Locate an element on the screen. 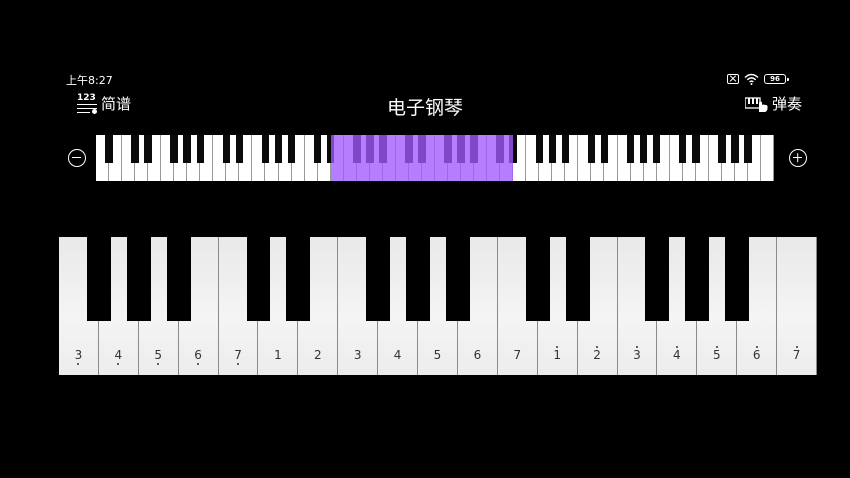 The image size is (850, 478). keyboard-navigator is located at coordinates (435, 158).